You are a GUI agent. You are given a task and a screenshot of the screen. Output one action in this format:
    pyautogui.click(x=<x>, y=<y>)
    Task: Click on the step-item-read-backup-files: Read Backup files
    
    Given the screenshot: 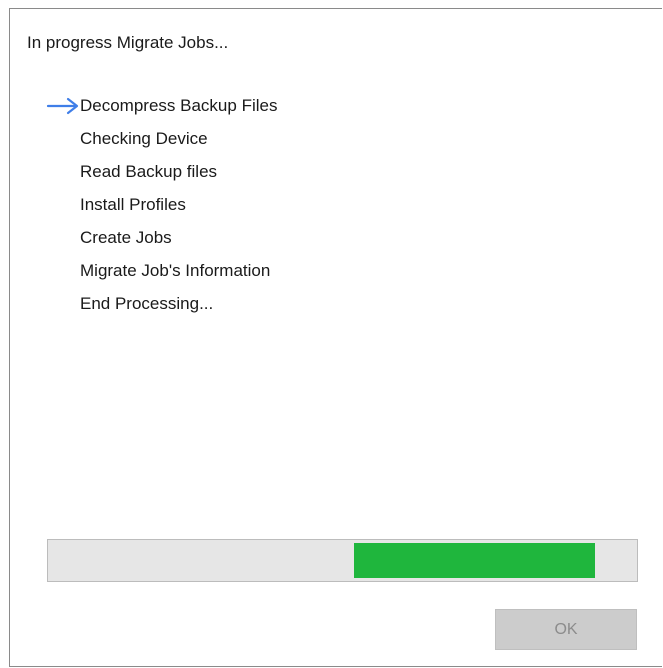 What is the action you would take?
    pyautogui.click(x=161, y=175)
    